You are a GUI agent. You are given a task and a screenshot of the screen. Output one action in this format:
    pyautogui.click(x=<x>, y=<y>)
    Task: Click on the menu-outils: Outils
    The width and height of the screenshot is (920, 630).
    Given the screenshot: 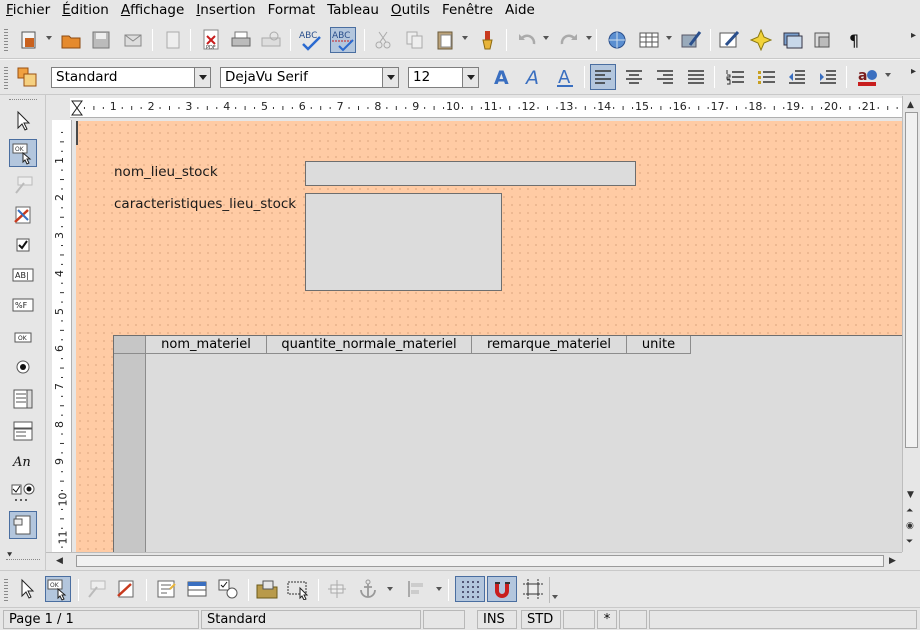 What is the action you would take?
    pyautogui.click(x=410, y=10)
    